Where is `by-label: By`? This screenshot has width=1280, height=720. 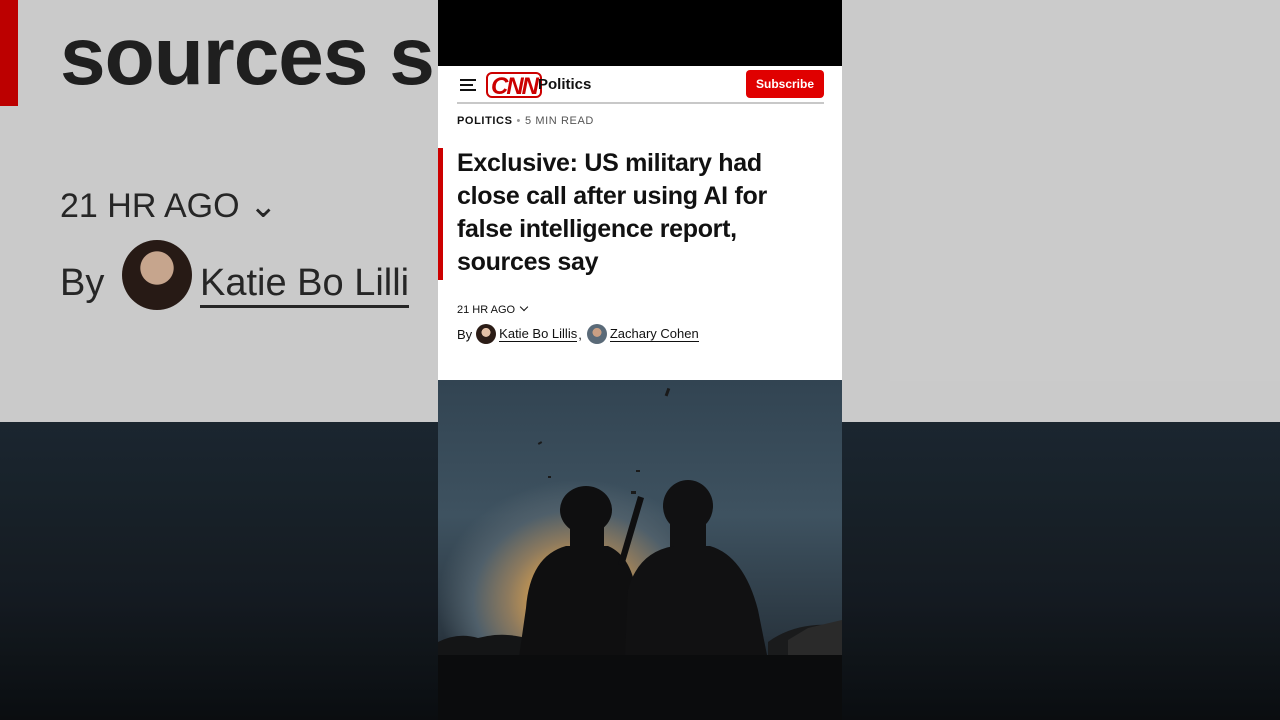 by-label: By is located at coordinates (465, 334).